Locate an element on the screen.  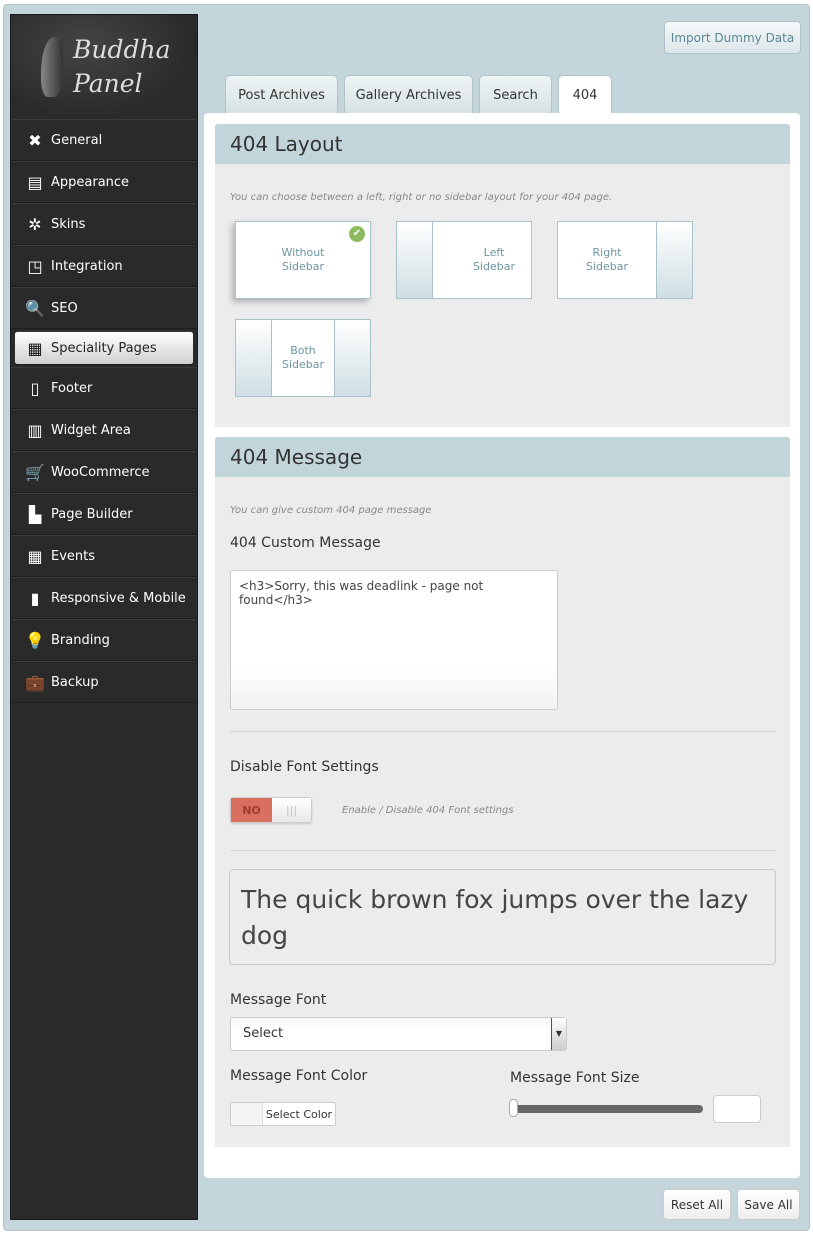
sidebar-item-woocommerce: 🛒 WooCommerce is located at coordinates (104, 472).